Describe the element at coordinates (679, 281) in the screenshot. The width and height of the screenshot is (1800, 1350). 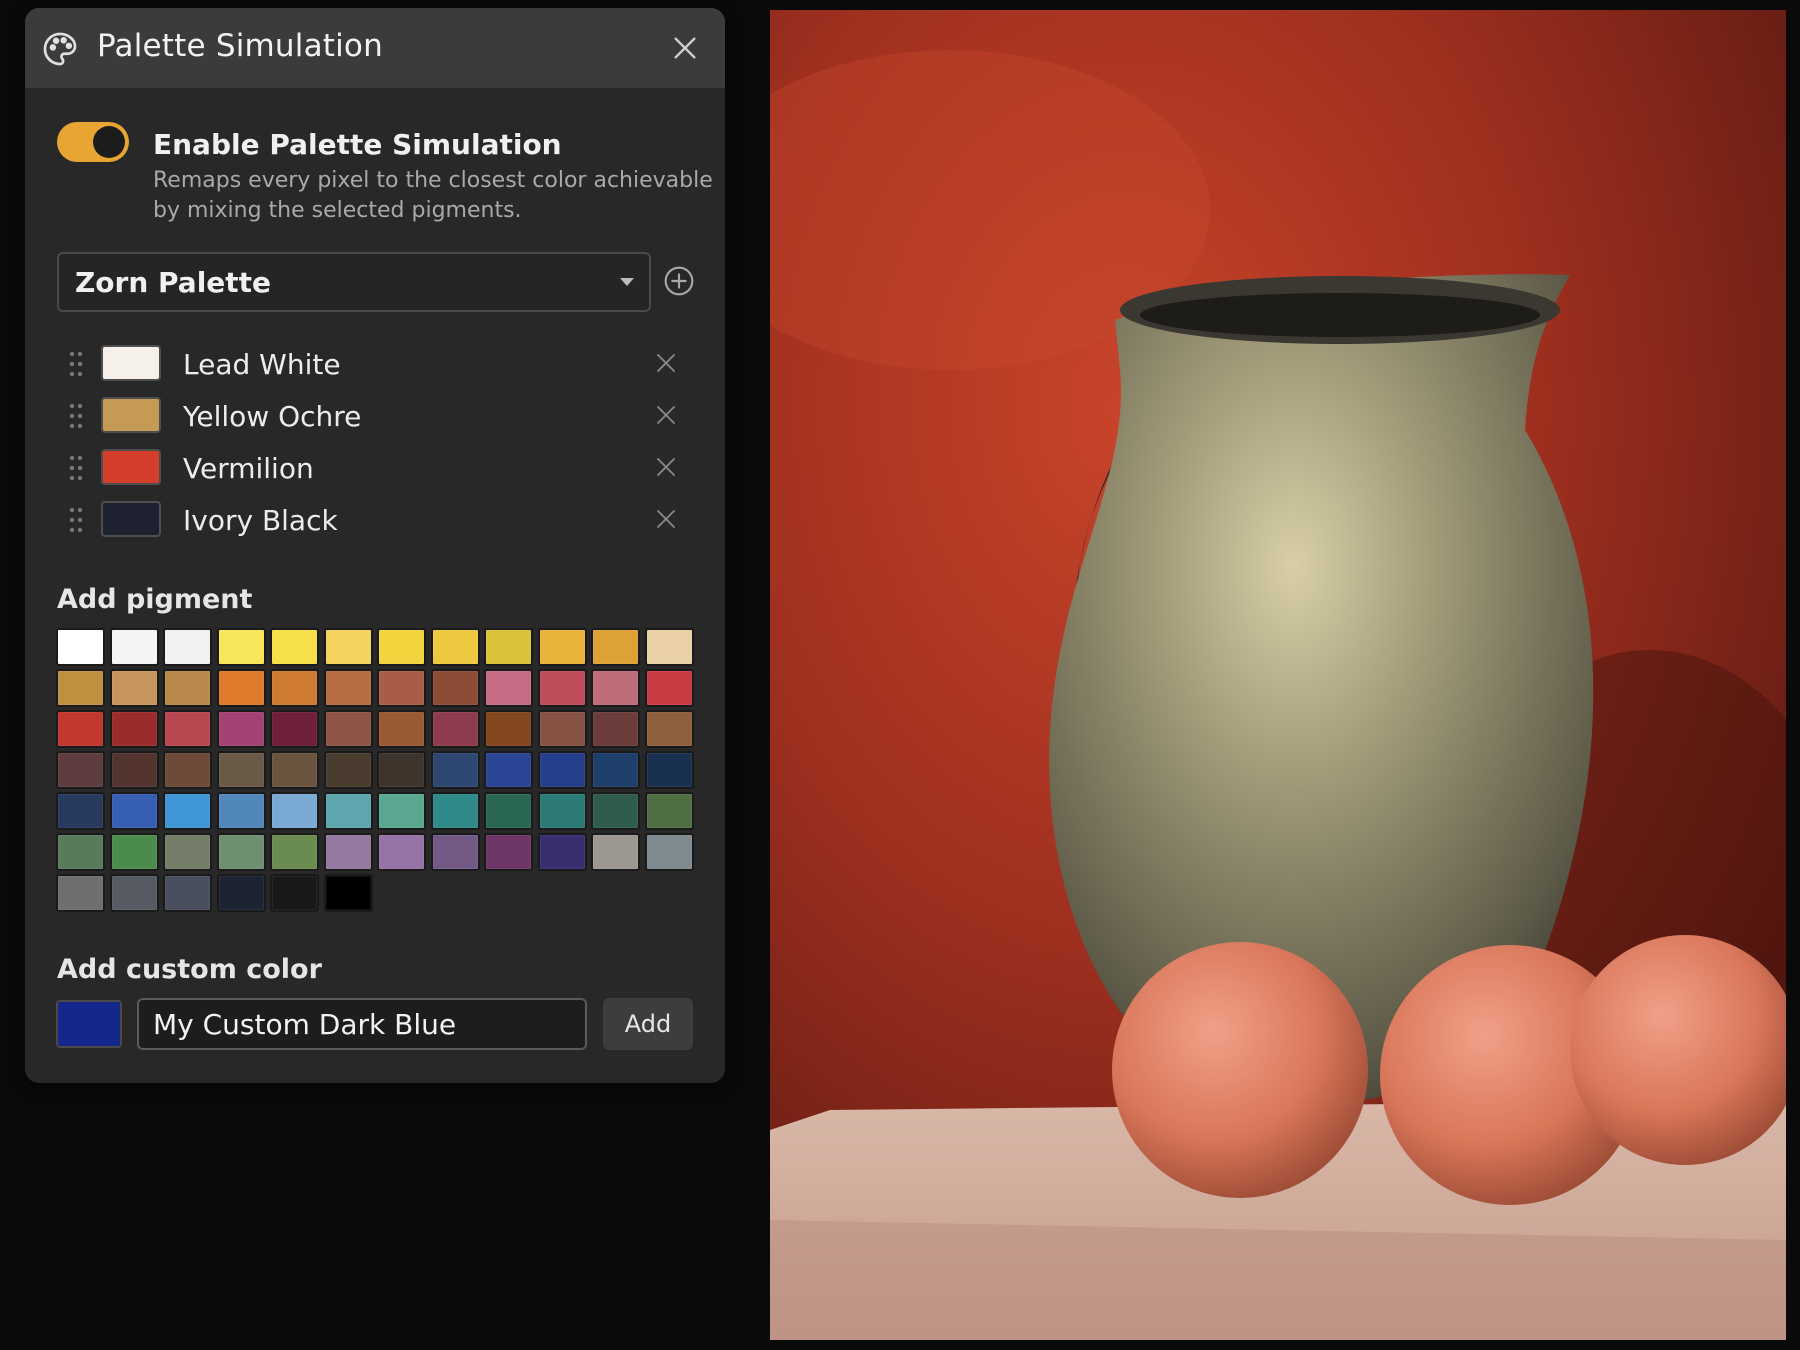
I see `plus-circle-icon` at that location.